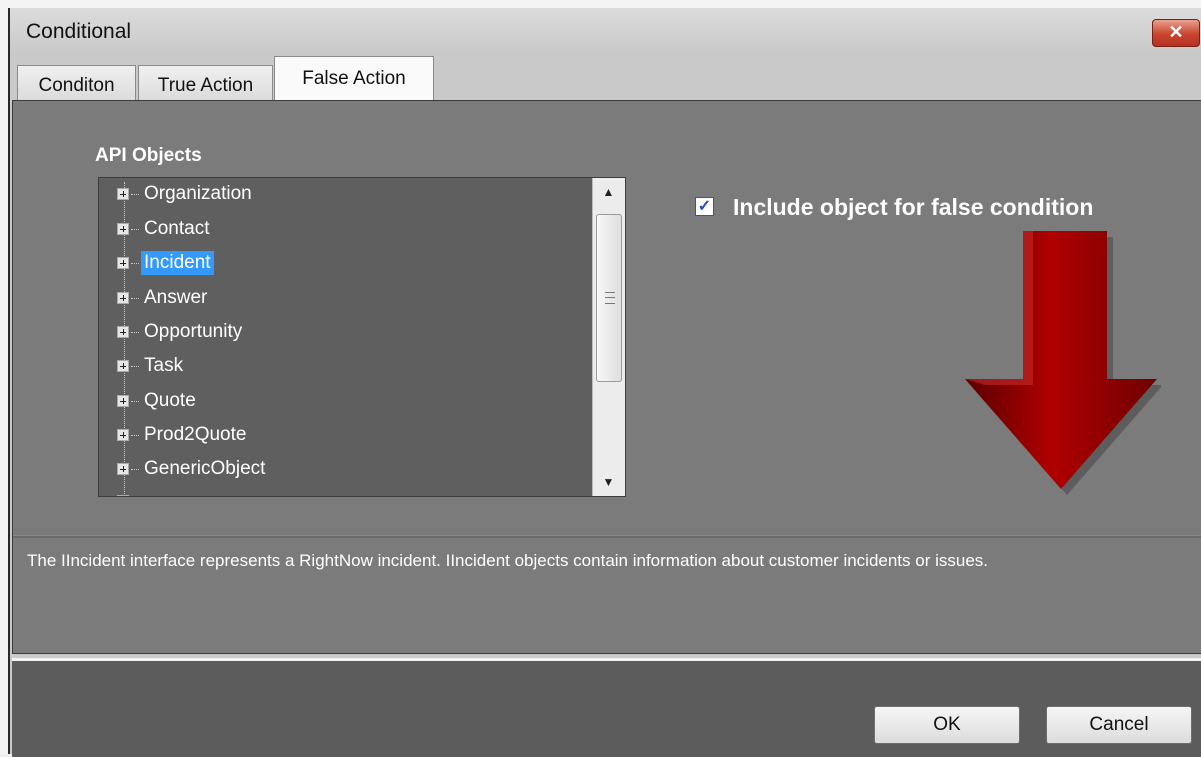  I want to click on cancel-button: Cancel, so click(1119, 725).